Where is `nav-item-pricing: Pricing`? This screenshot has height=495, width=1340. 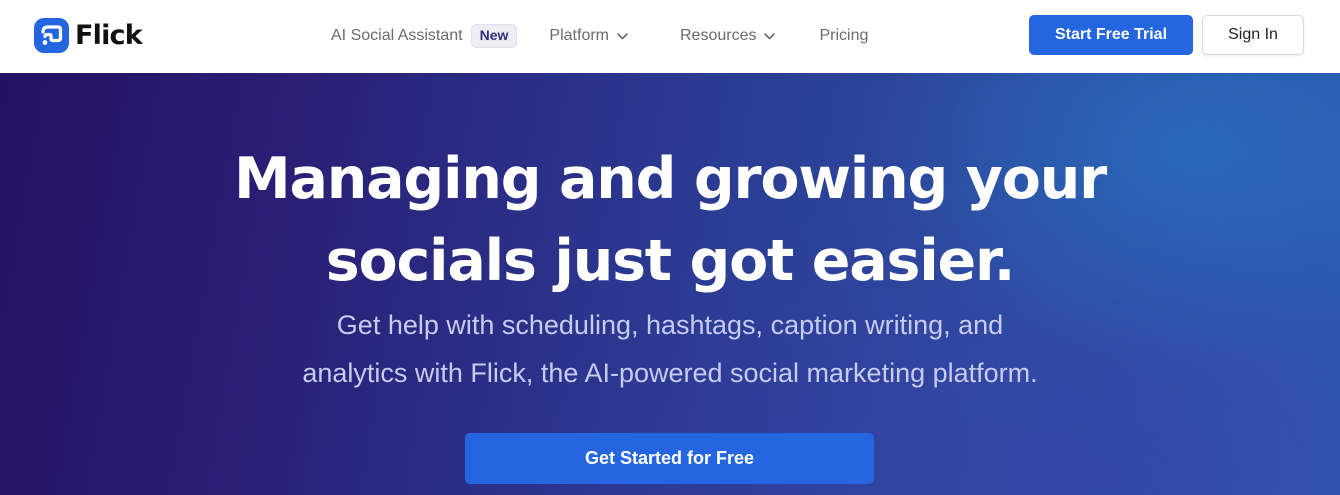 nav-item-pricing: Pricing is located at coordinates (843, 36).